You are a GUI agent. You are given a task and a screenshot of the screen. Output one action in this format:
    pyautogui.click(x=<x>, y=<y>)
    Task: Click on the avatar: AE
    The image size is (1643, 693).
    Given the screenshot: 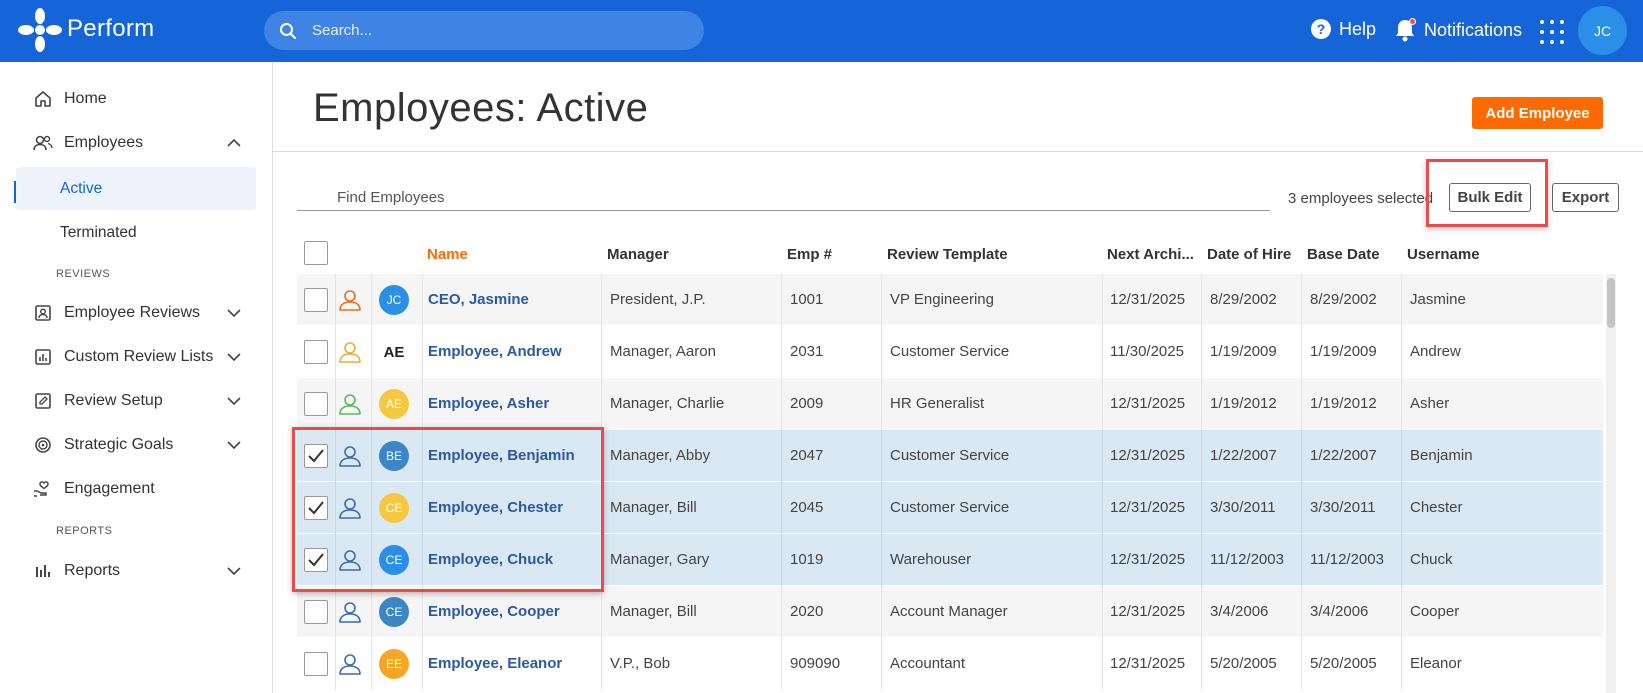 What is the action you would take?
    pyautogui.click(x=394, y=404)
    